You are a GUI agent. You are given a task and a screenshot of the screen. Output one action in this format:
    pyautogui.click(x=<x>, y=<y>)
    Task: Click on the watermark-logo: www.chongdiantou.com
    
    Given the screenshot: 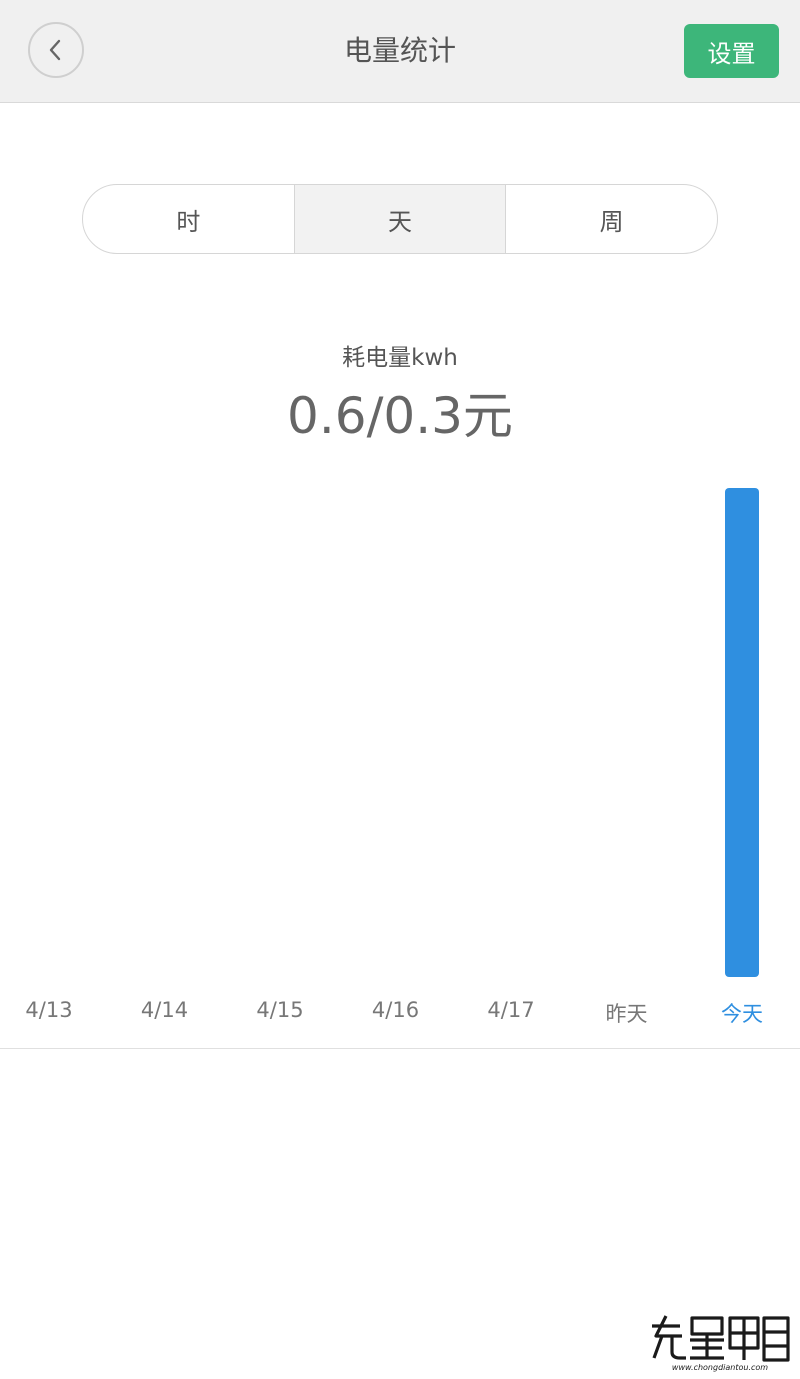 What is the action you would take?
    pyautogui.click(x=721, y=1342)
    